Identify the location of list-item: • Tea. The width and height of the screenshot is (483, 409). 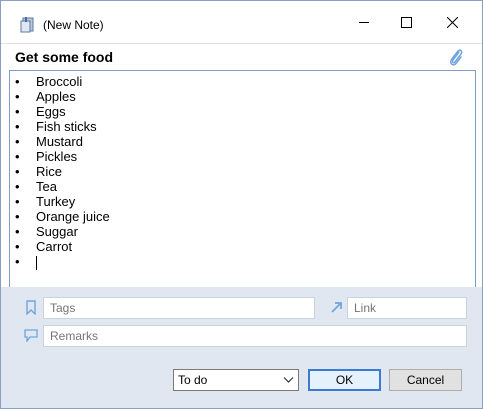
(60, 186).